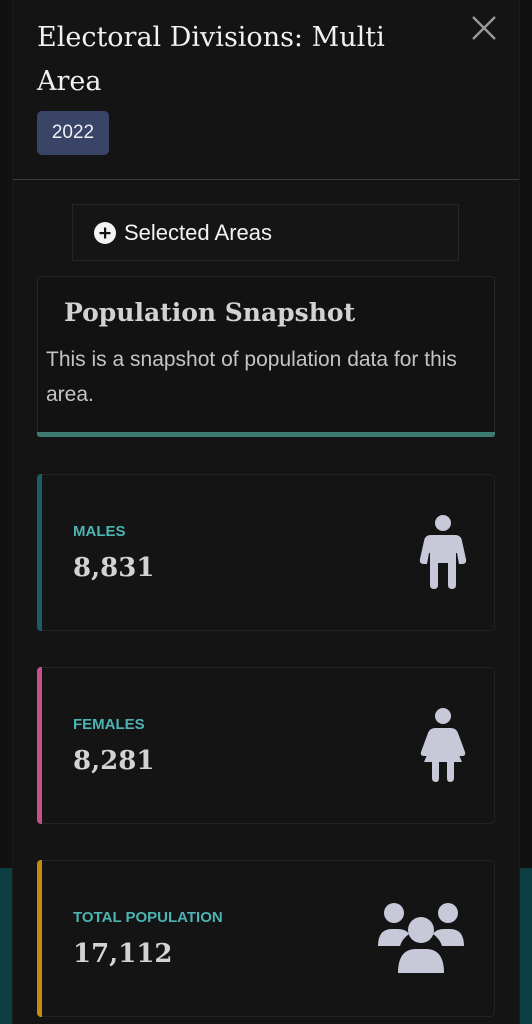  I want to click on header-divider, so click(266, 179).